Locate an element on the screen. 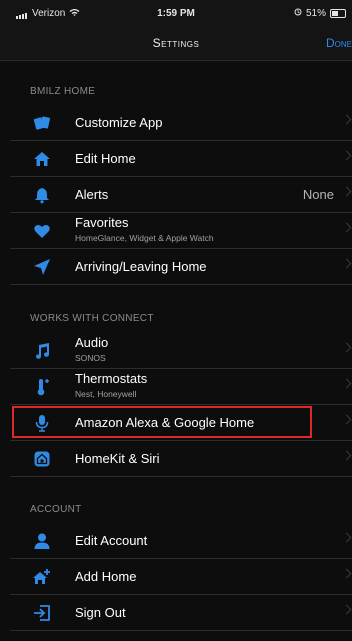 This screenshot has height=641, width=352. row-thermostats: Thermostats Nest, Honeywell is located at coordinates (181, 386).